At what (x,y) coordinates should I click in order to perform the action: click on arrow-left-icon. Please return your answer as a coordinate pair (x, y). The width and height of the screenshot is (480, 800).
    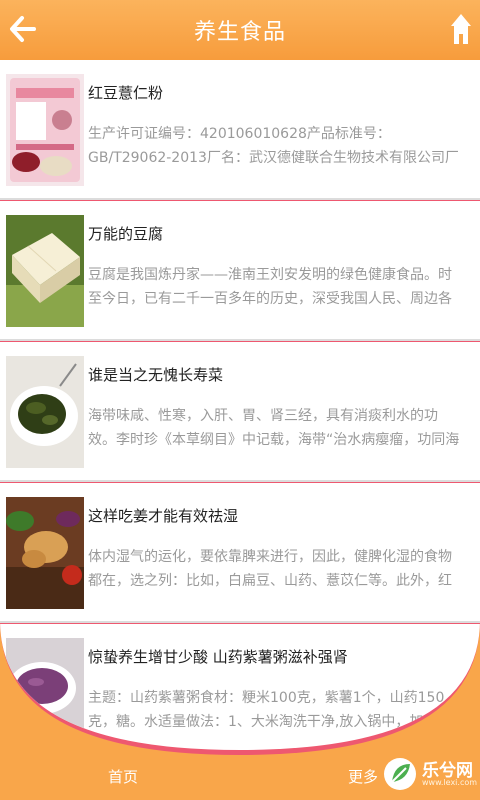
    Looking at the image, I should click on (23, 29).